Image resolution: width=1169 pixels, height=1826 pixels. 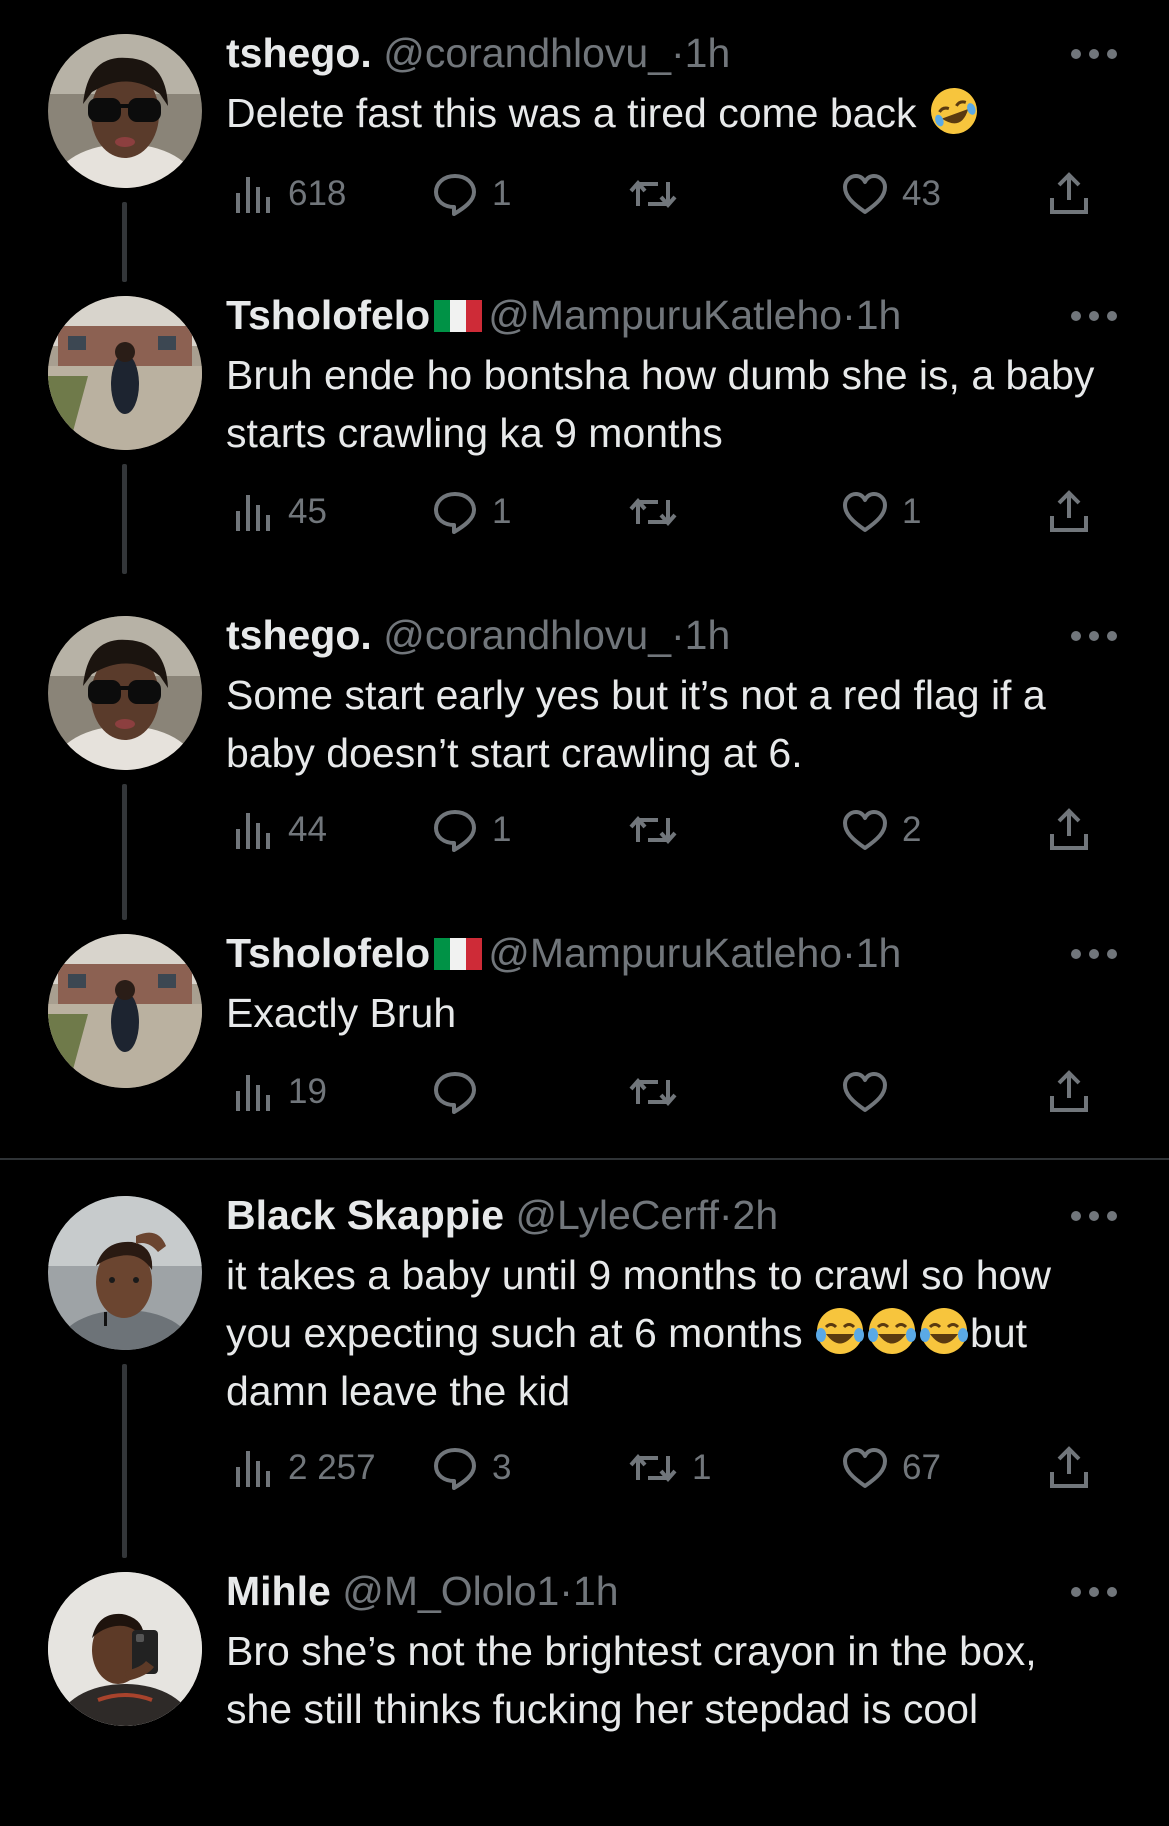 I want to click on views-button: 618, so click(x=290, y=194).